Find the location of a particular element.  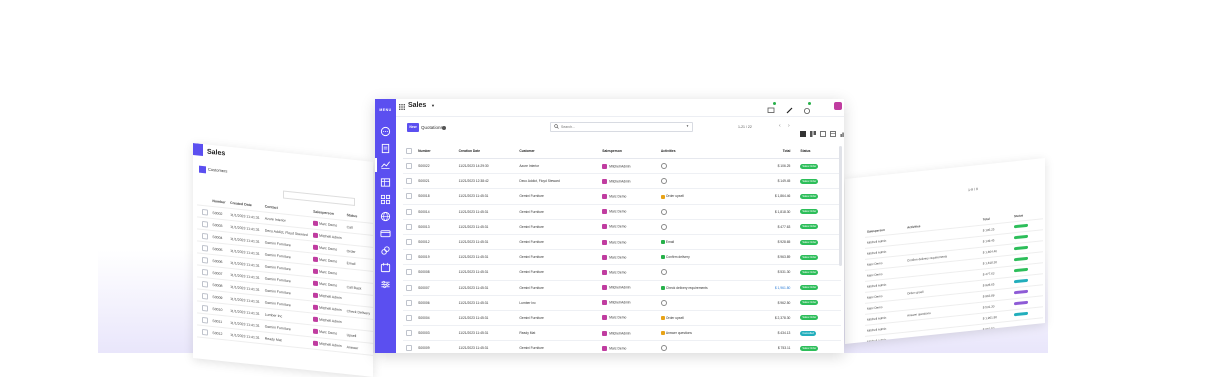

chart-icon is located at coordinates (385, 163).